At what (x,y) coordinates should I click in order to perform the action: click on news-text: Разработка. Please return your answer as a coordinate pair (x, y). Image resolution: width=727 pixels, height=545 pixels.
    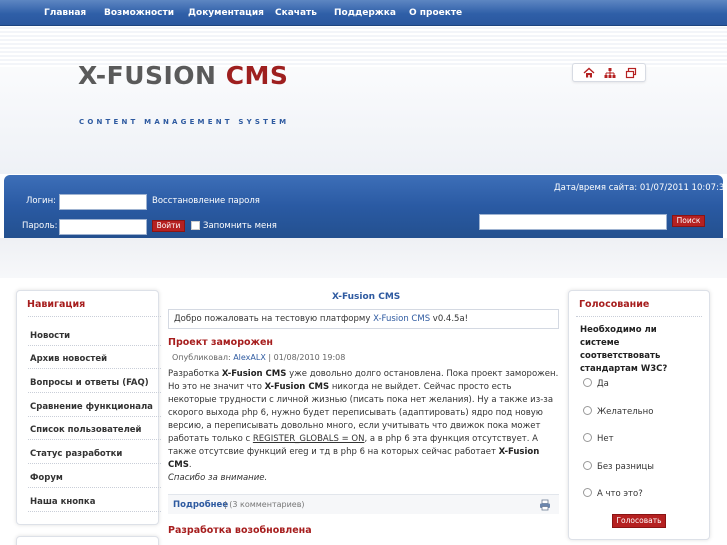
    Looking at the image, I should click on (195, 374).